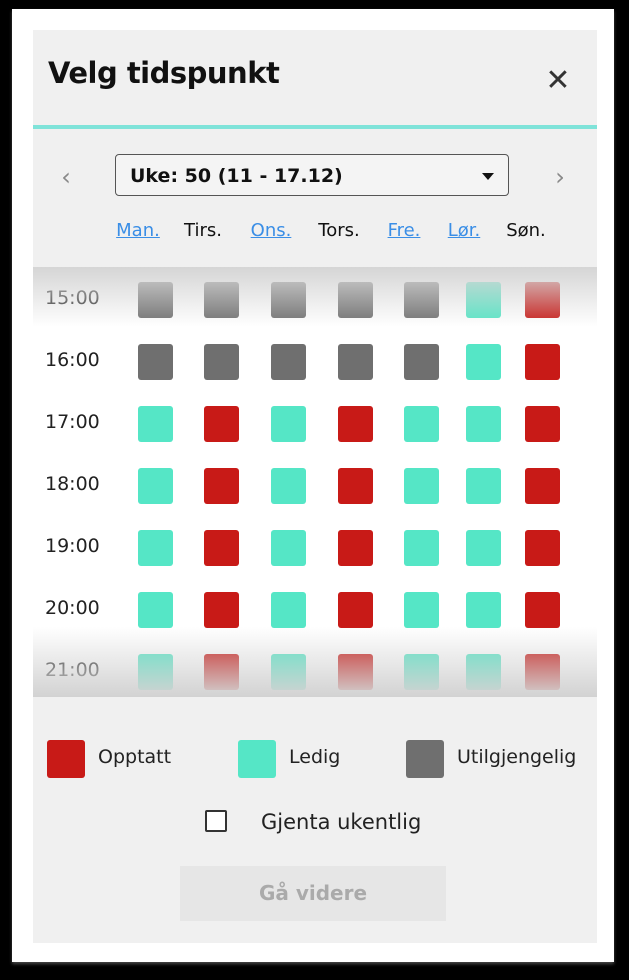 The height and width of the screenshot is (980, 629). Describe the element at coordinates (72, 608) in the screenshot. I see `time-label: 20:00` at that location.